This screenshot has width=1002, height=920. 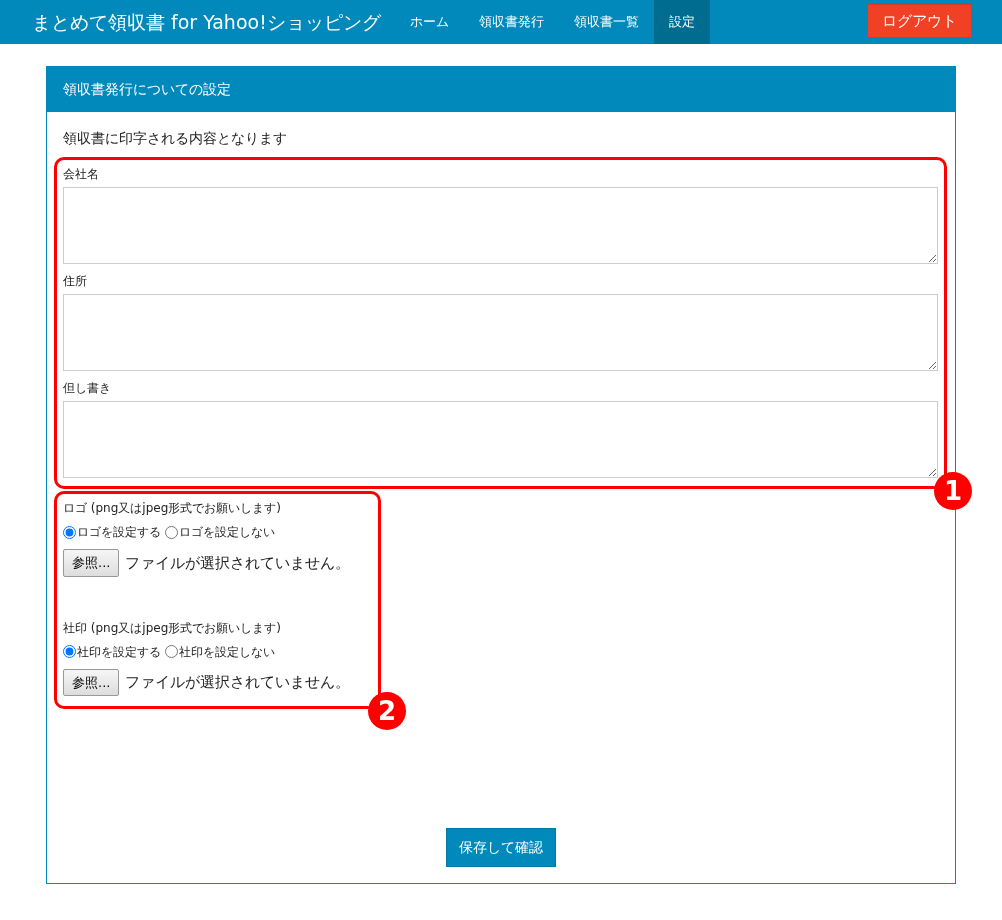 What do you see at coordinates (175, 138) in the screenshot?
I see `intro-text: 領収書に印字される内容となります` at bounding box center [175, 138].